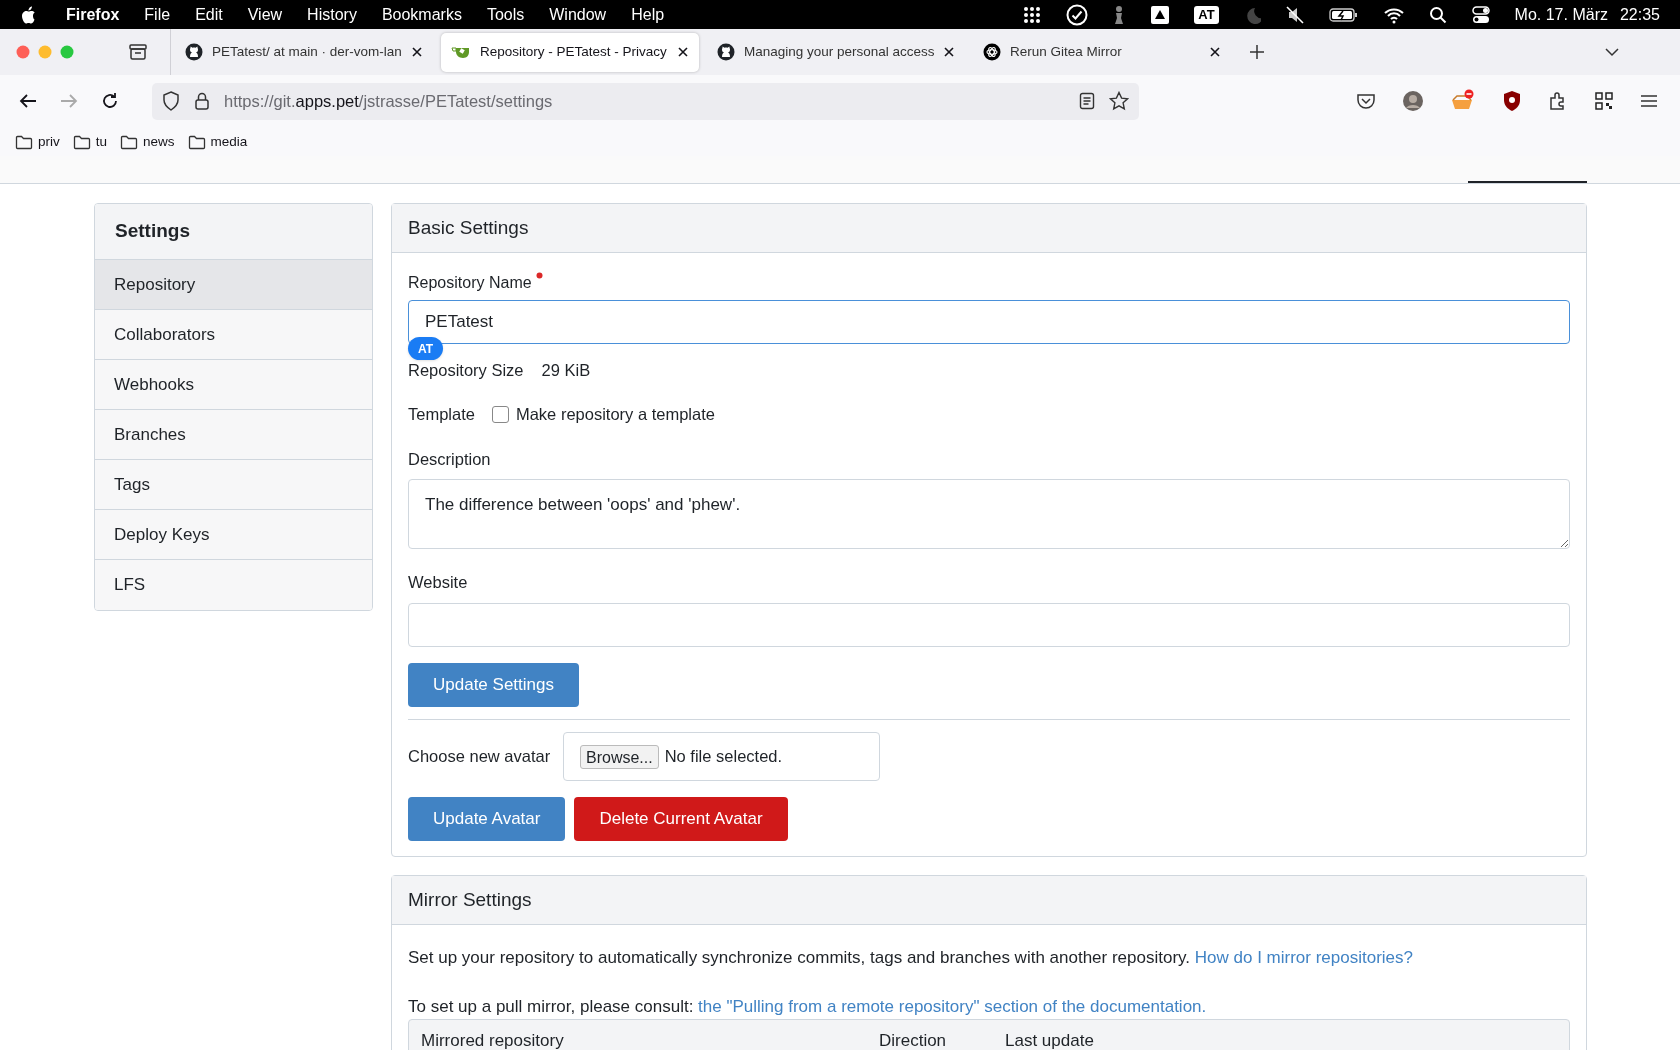  Describe the element at coordinates (1087, 101) in the screenshot. I see `reader-view-icon` at that location.